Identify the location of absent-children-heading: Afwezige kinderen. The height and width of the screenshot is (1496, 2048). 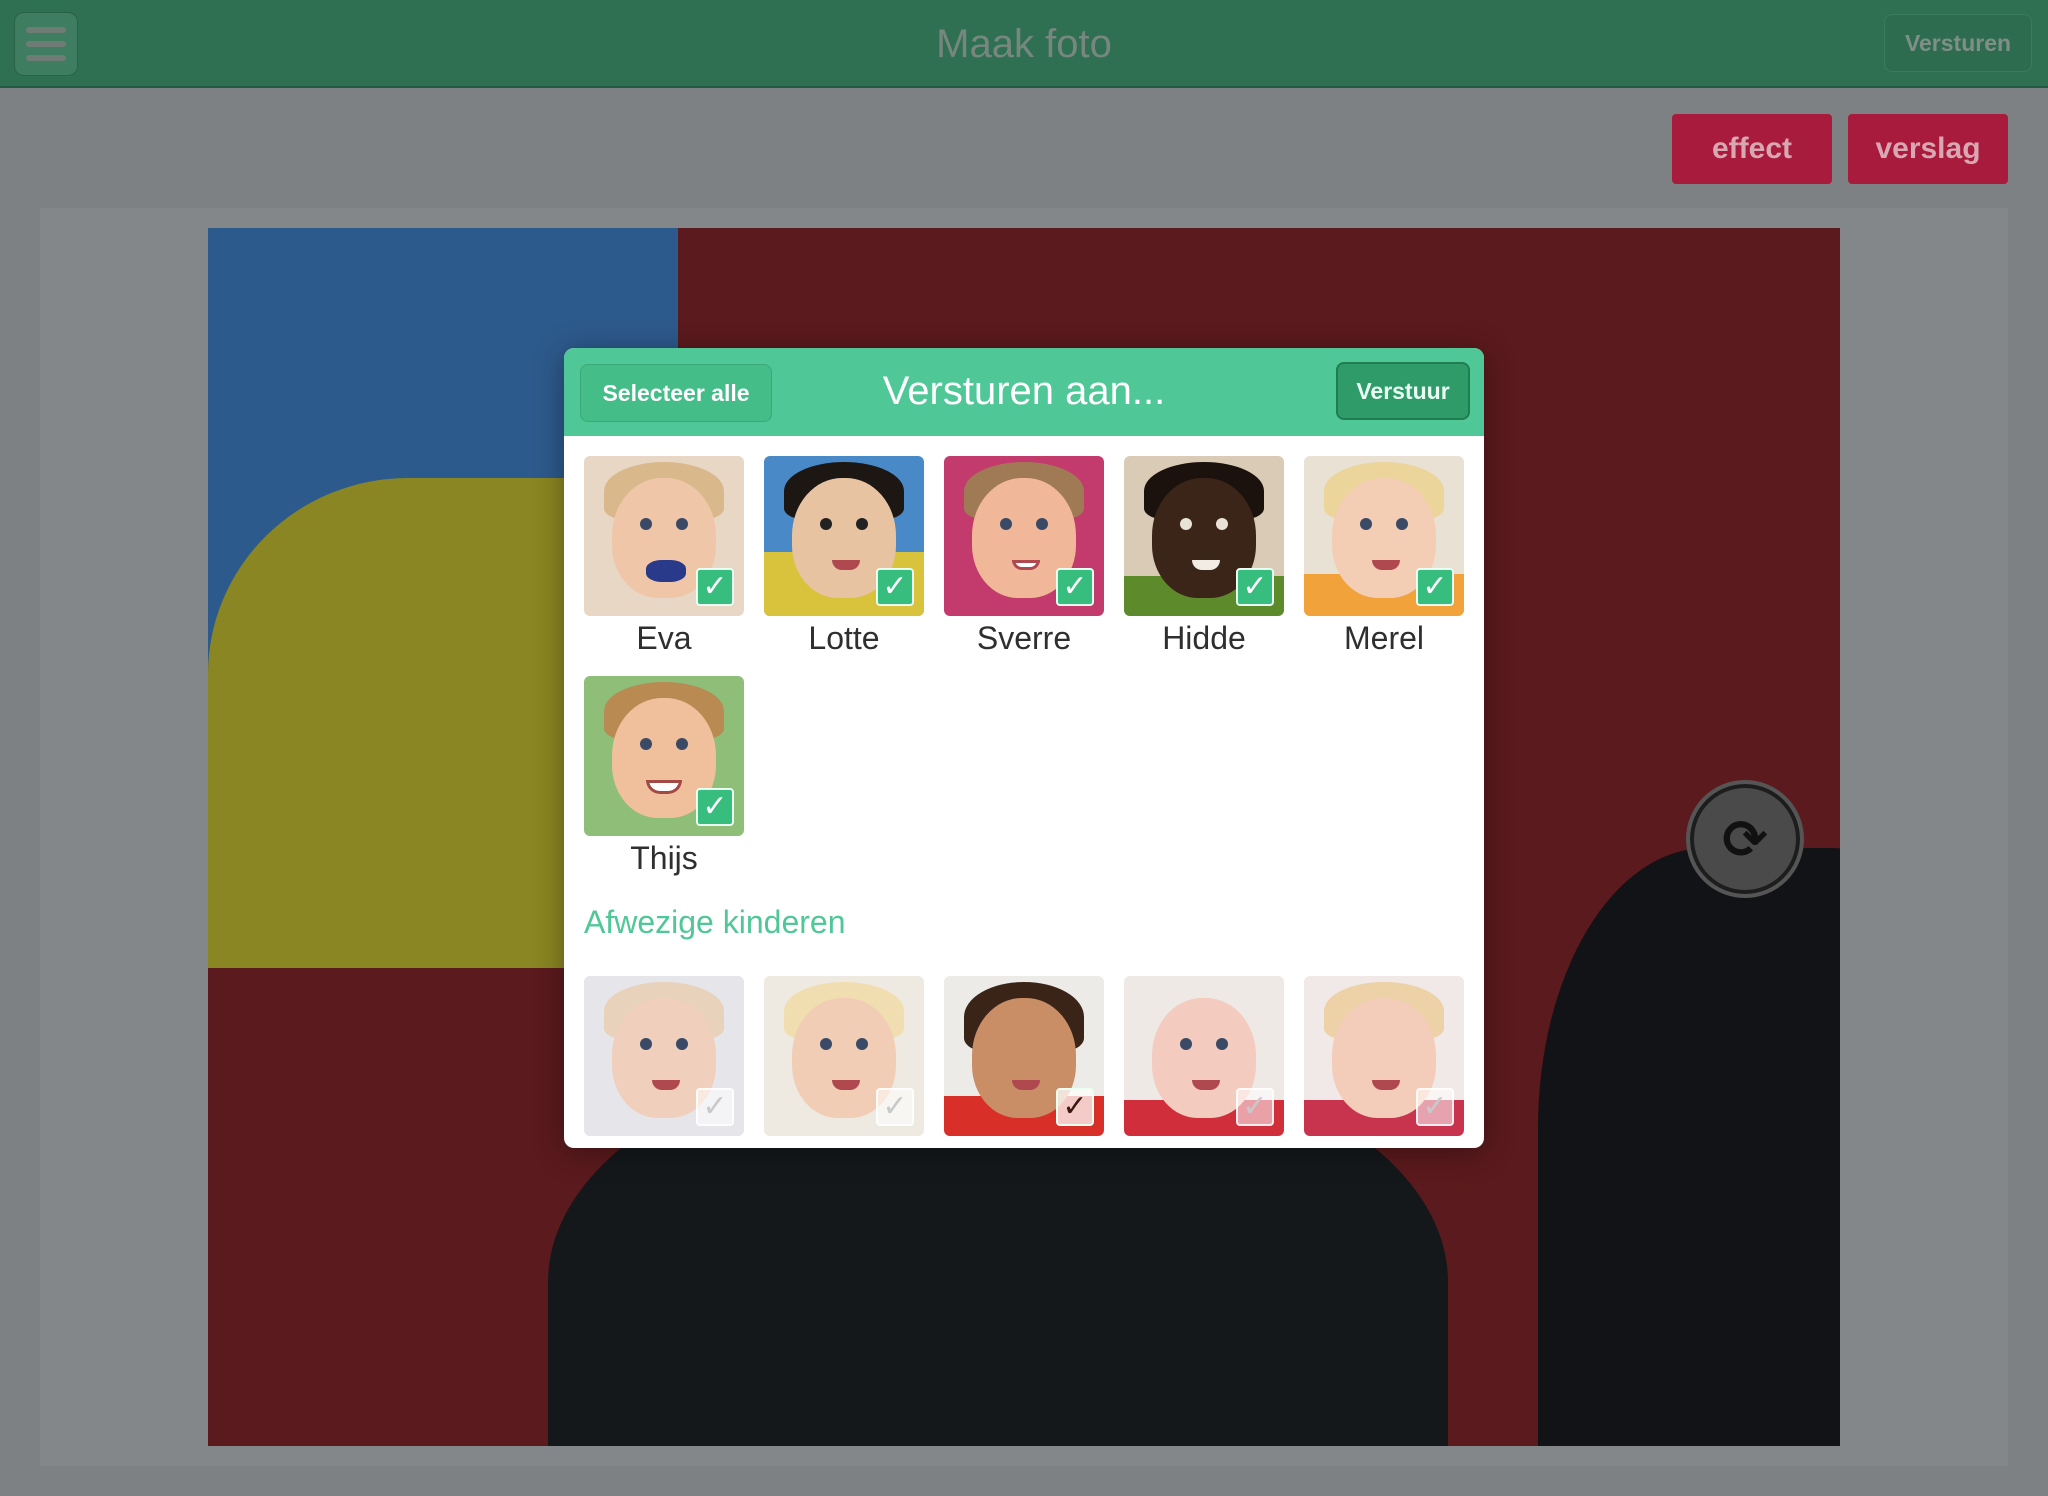
(715, 922).